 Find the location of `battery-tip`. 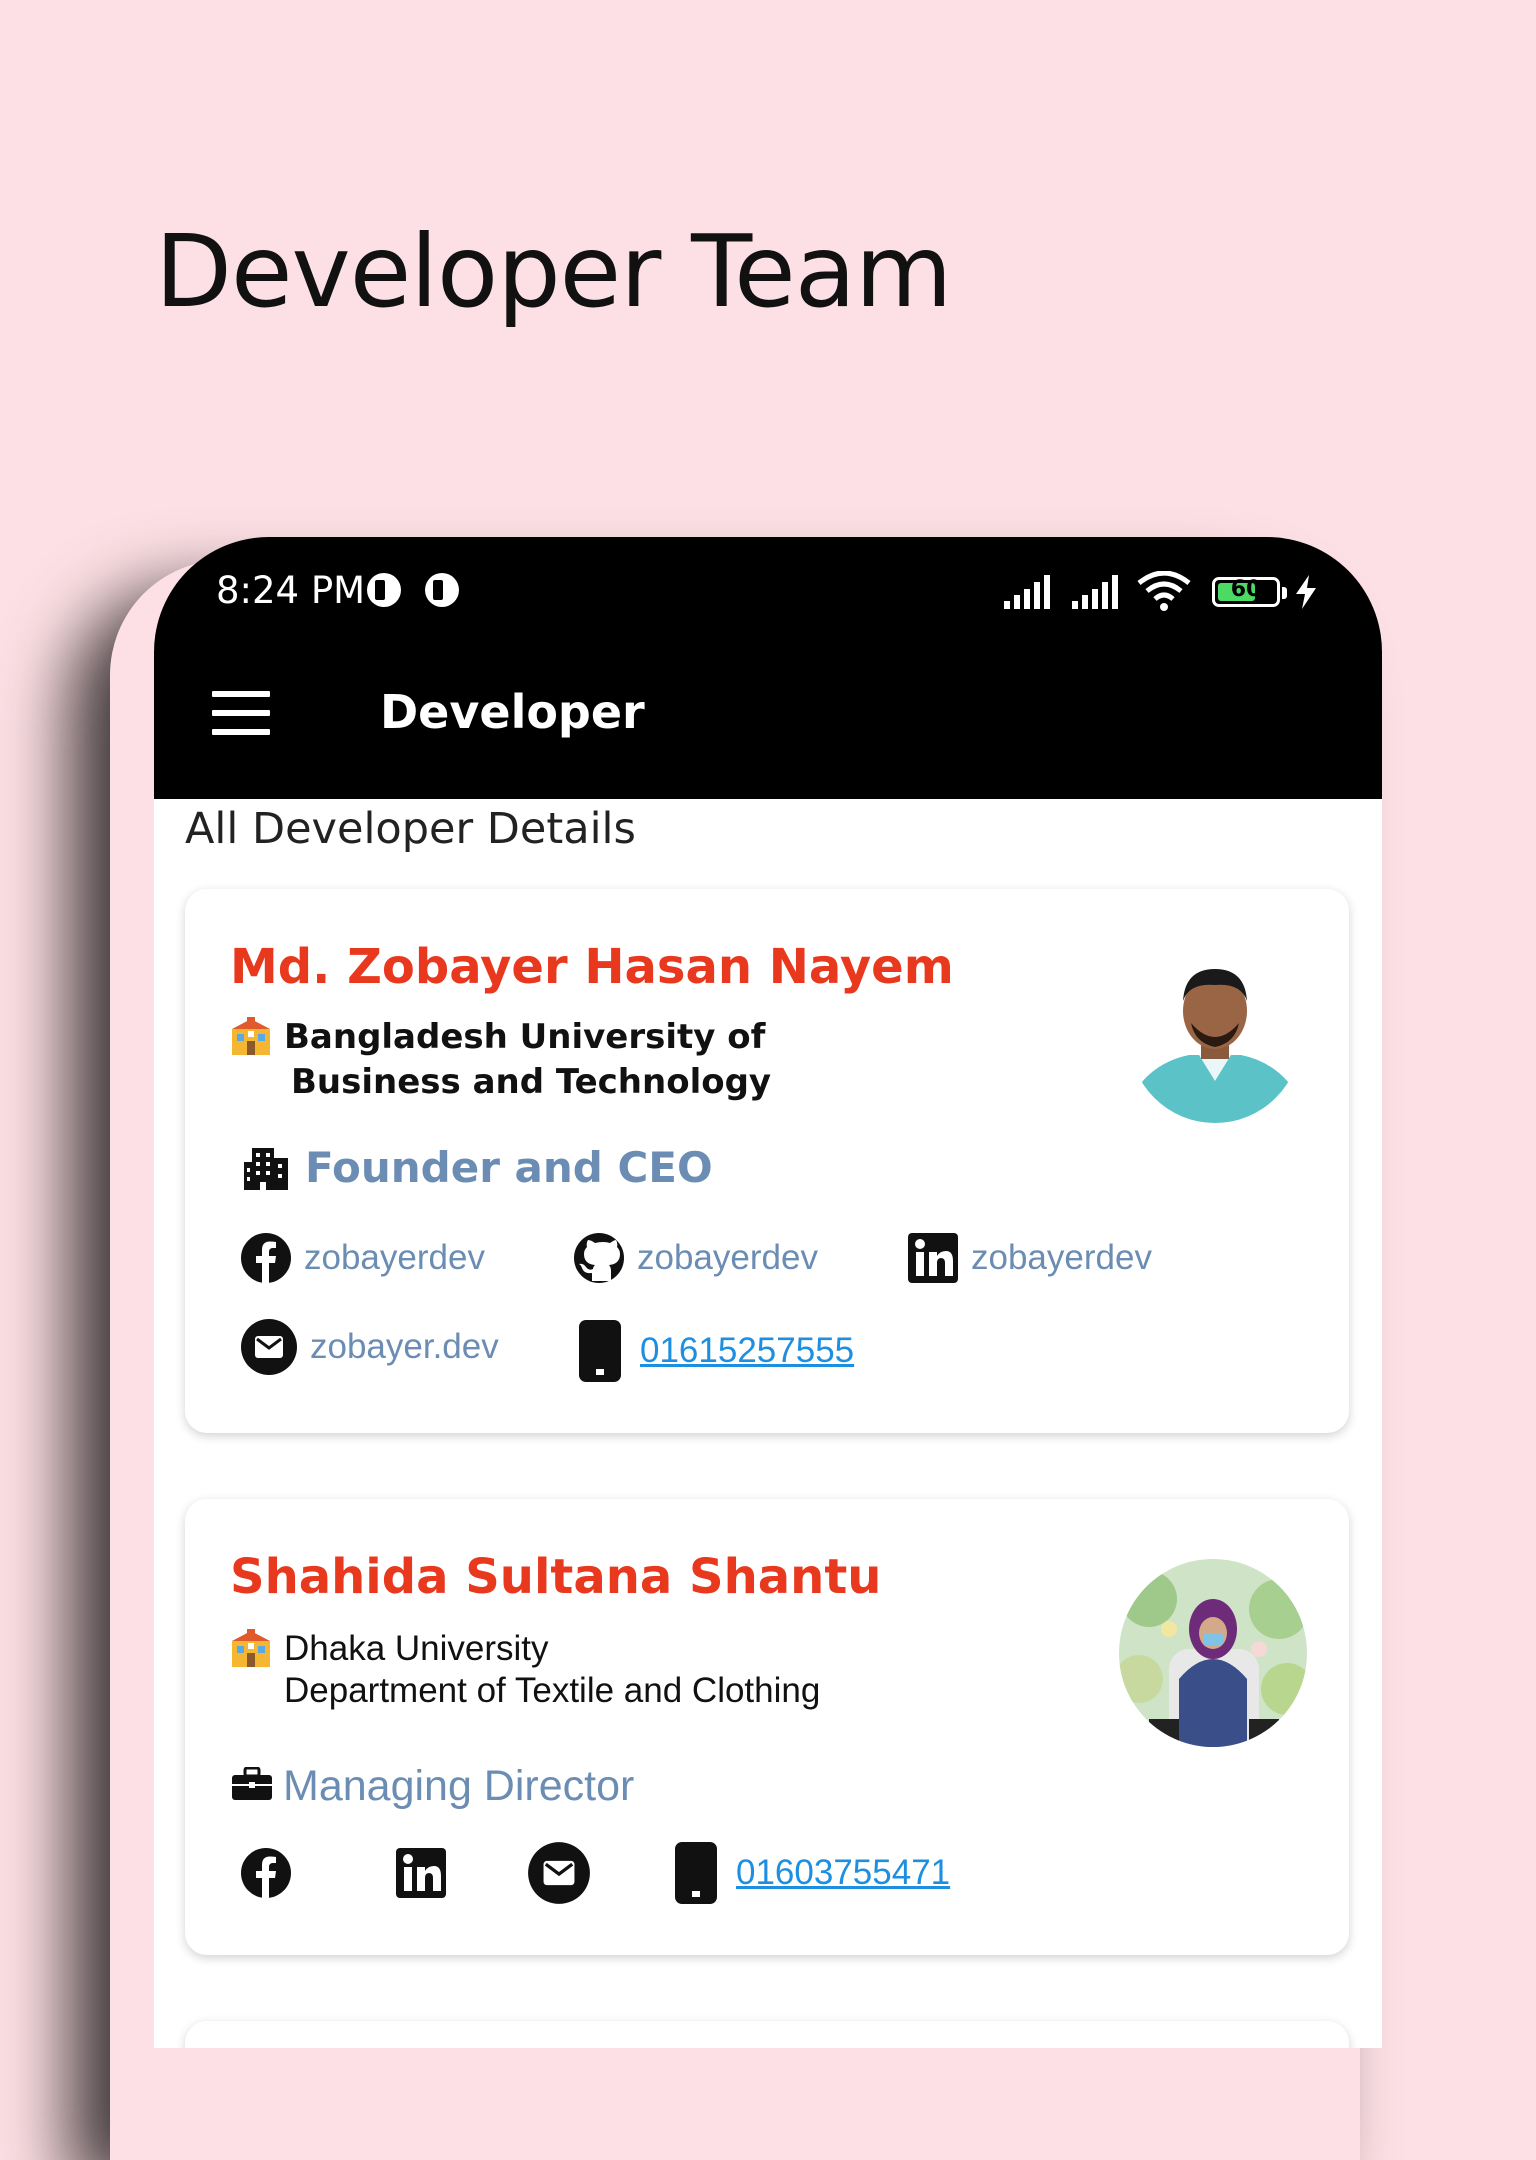

battery-tip is located at coordinates (1284, 593).